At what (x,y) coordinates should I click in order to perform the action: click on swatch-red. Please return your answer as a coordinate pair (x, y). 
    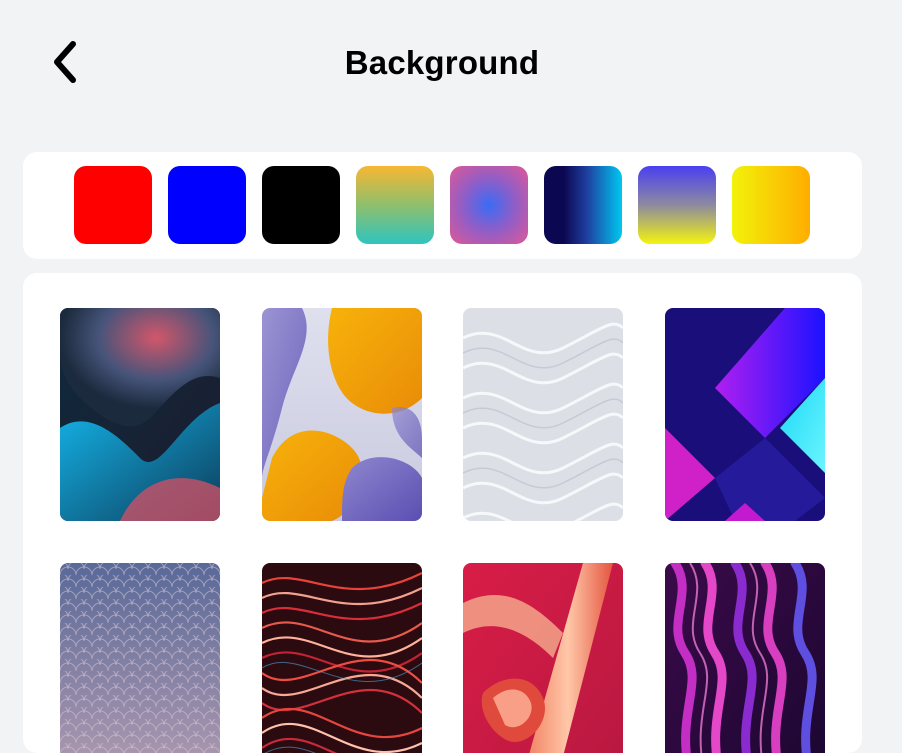
    Looking at the image, I should click on (113, 205).